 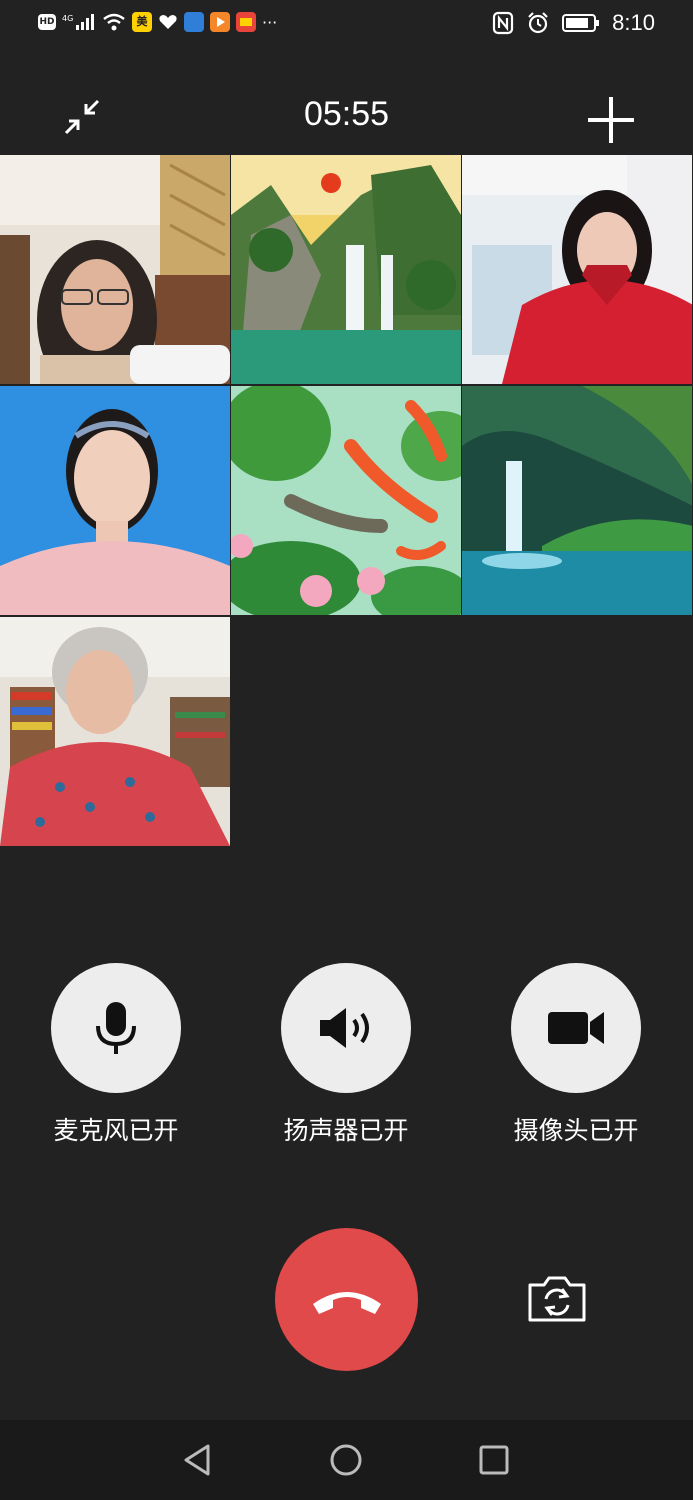 What do you see at coordinates (270, 22) in the screenshot?
I see `more-dots-icon: ···` at bounding box center [270, 22].